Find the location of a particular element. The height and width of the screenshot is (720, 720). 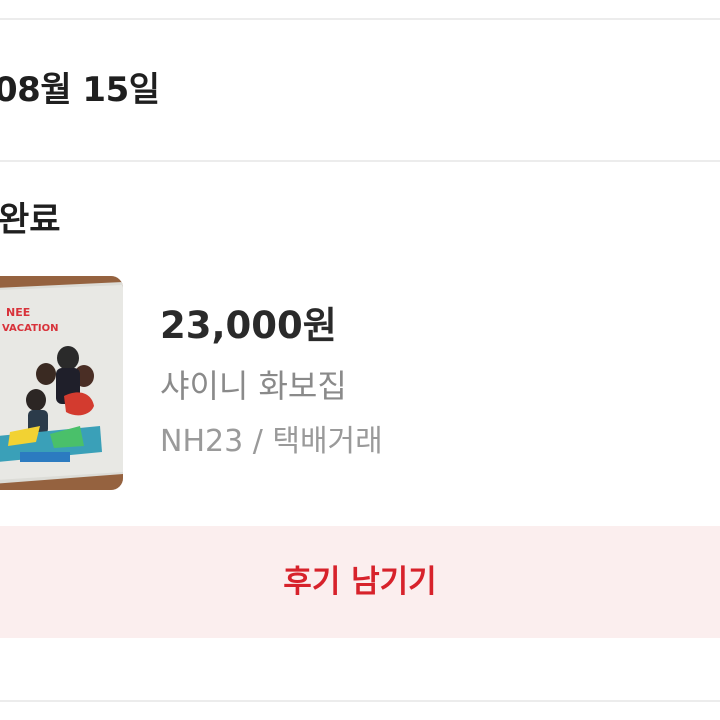

section-divider is located at coordinates (360, 161).